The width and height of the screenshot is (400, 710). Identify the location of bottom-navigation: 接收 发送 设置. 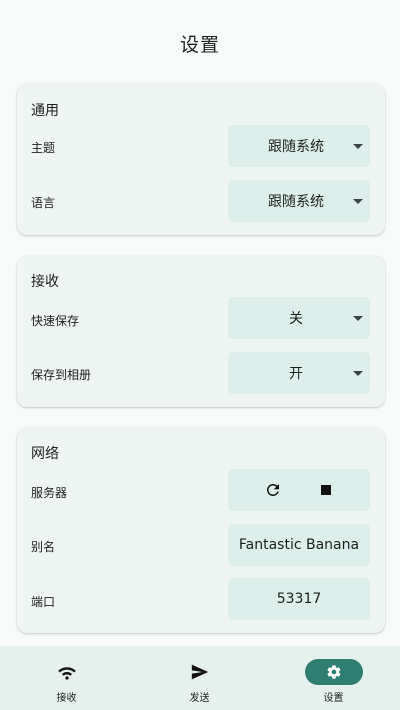
(200, 678).